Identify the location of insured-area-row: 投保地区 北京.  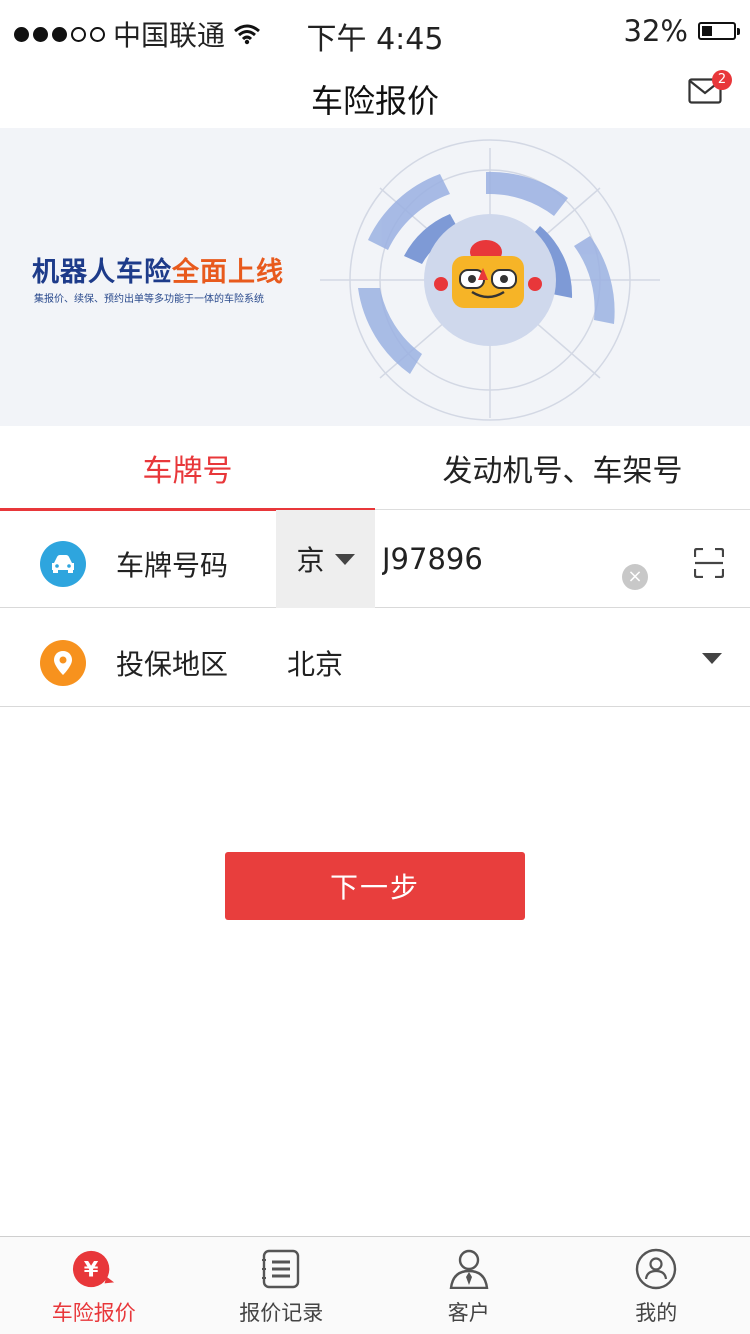
(375, 658).